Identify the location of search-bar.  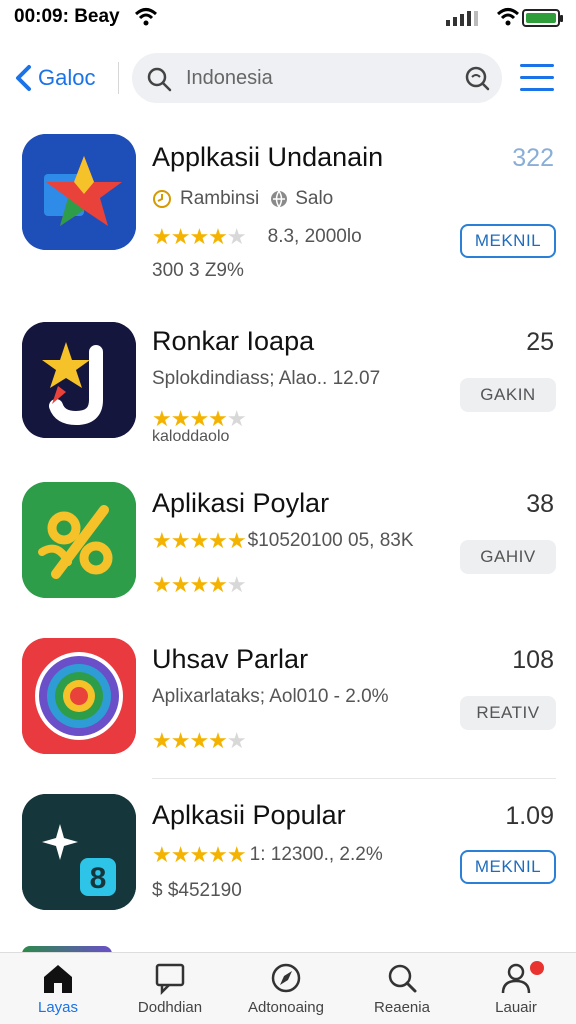
(317, 78).